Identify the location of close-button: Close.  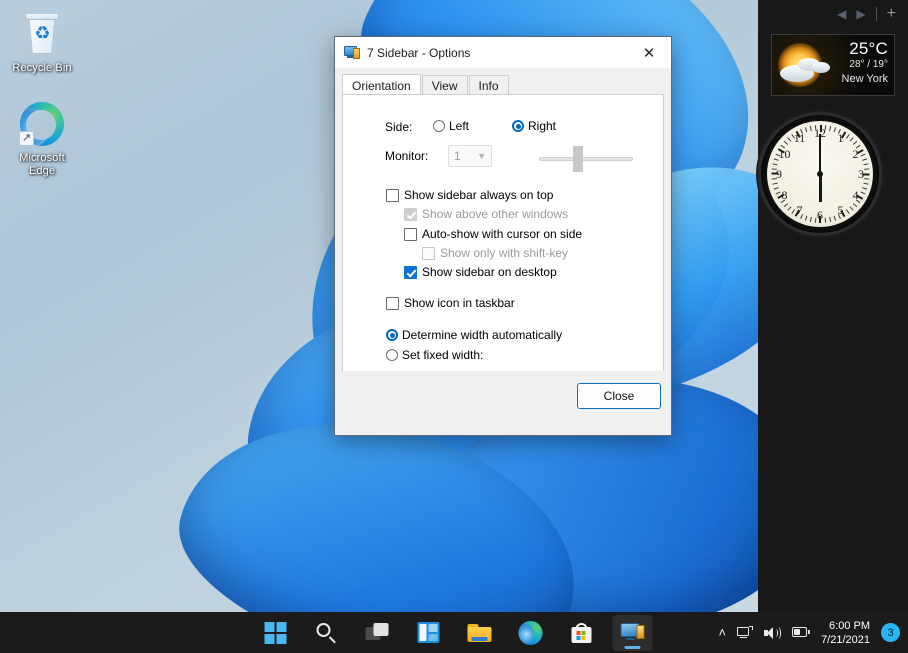
(619, 396).